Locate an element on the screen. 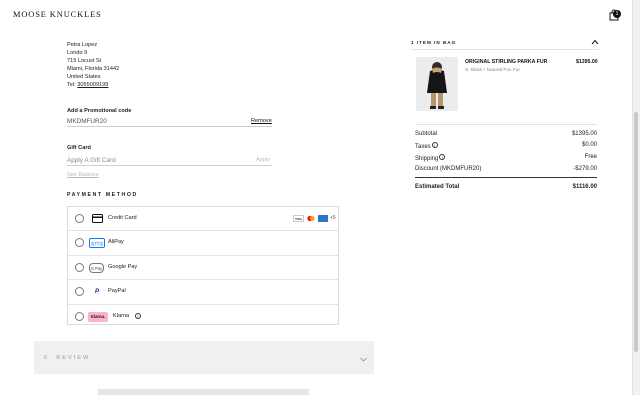 The width and height of the screenshot is (640, 395). address-line1: Londo 9 is located at coordinates (77, 53).